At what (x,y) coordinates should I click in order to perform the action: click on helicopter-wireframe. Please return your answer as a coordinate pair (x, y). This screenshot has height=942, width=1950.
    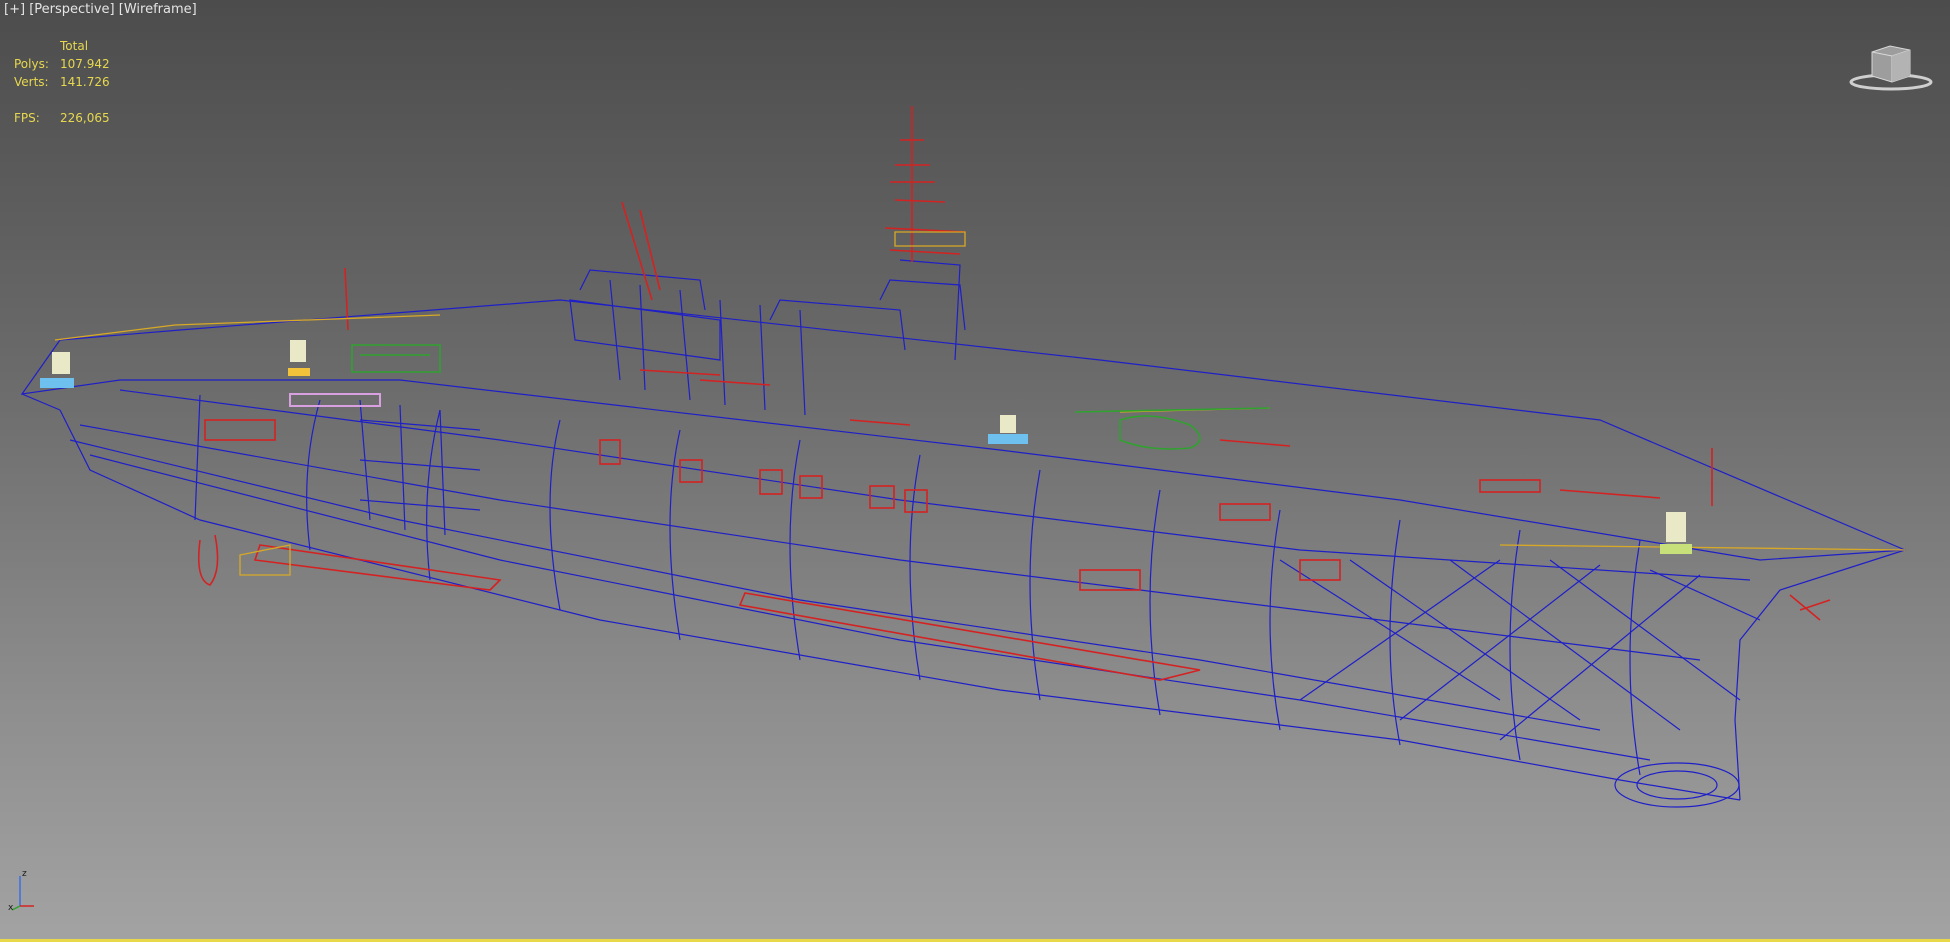
    Looking at the image, I should click on (811, 397).